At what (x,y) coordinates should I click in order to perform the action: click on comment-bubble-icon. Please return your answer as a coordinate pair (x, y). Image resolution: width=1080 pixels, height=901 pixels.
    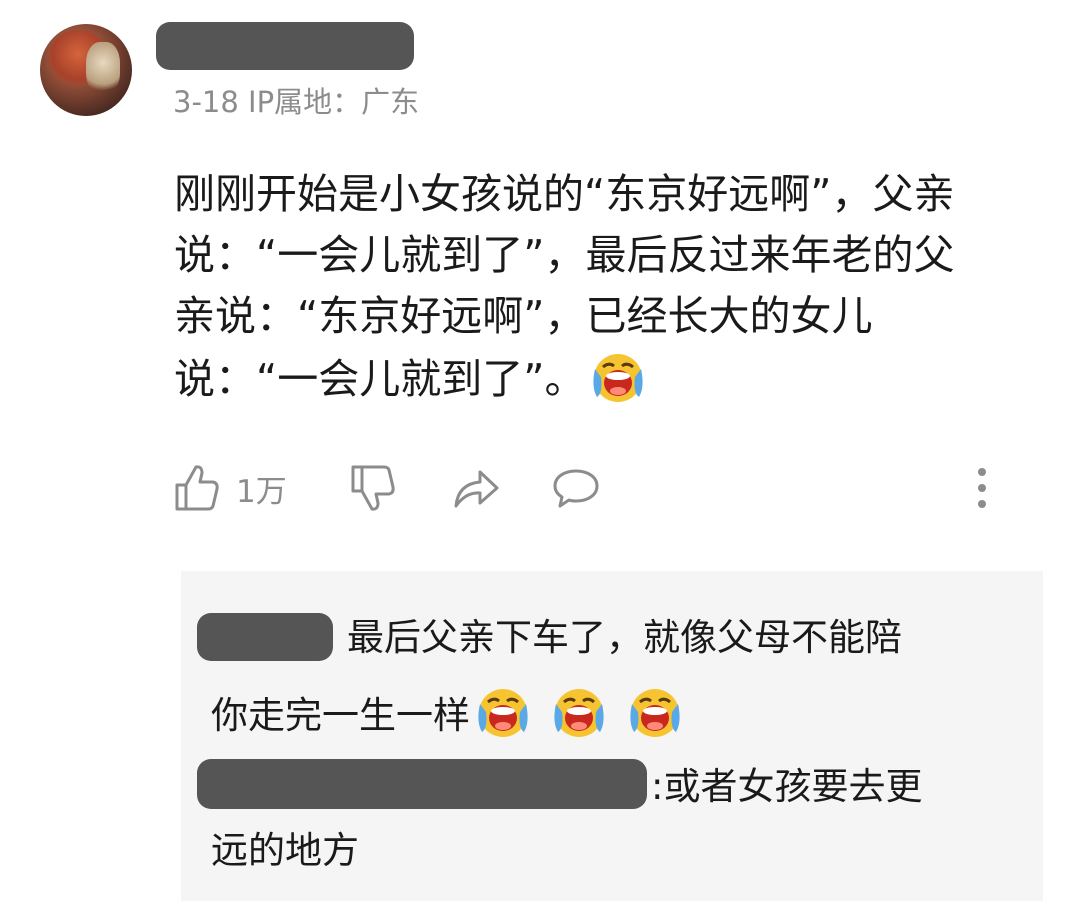
    Looking at the image, I should click on (576, 488).